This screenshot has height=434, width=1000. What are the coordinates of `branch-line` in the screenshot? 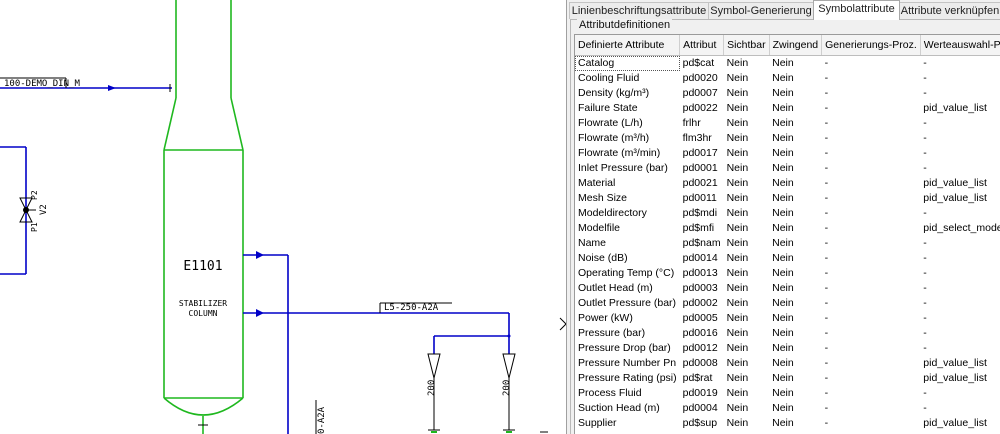 It's located at (472, 344).